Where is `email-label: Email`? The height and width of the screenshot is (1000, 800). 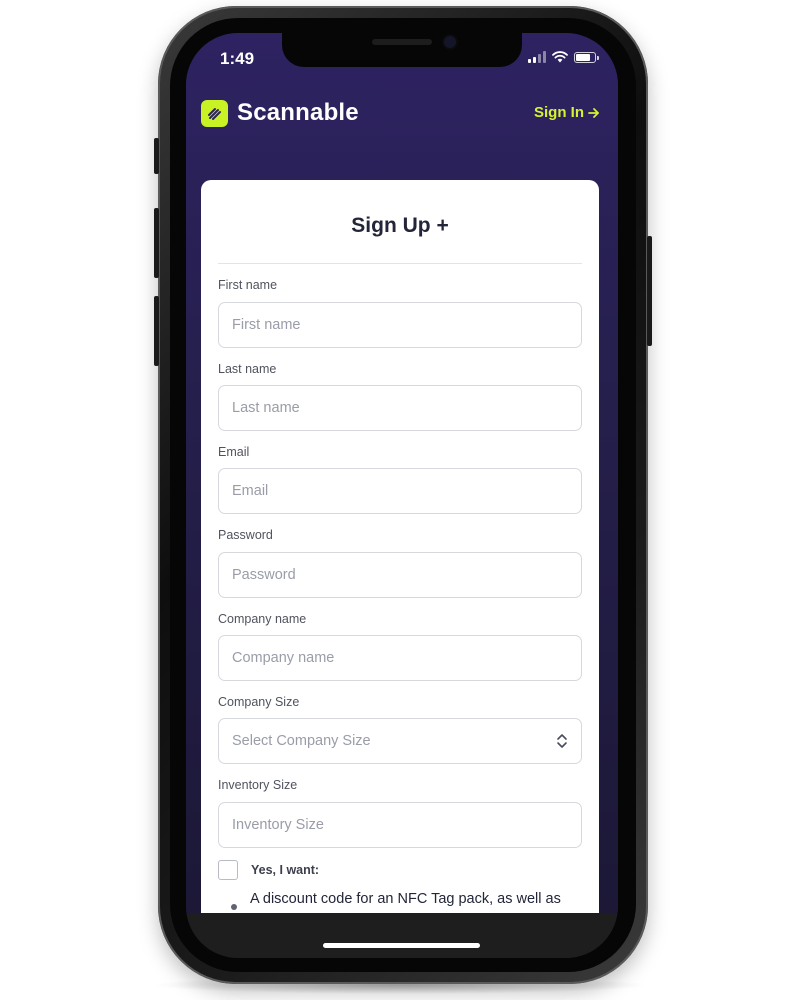 email-label: Email is located at coordinates (234, 452).